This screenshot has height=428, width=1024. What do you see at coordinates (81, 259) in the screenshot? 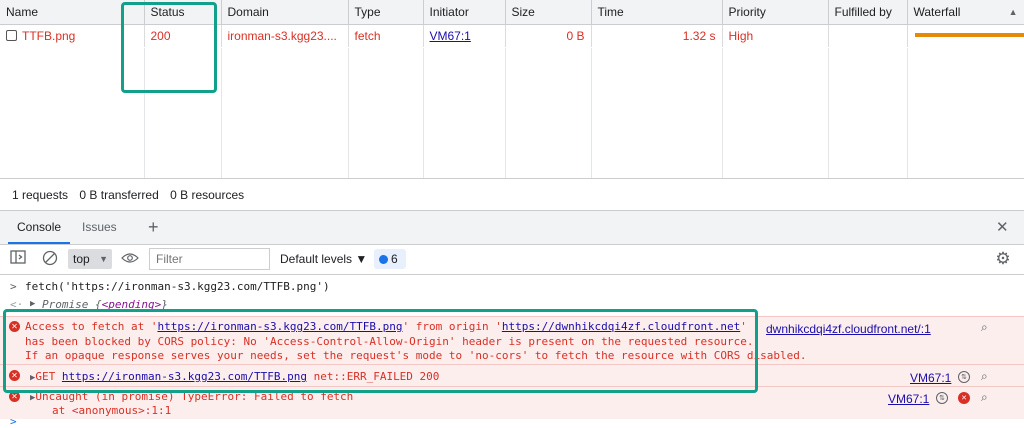
I see `context-label: top` at bounding box center [81, 259].